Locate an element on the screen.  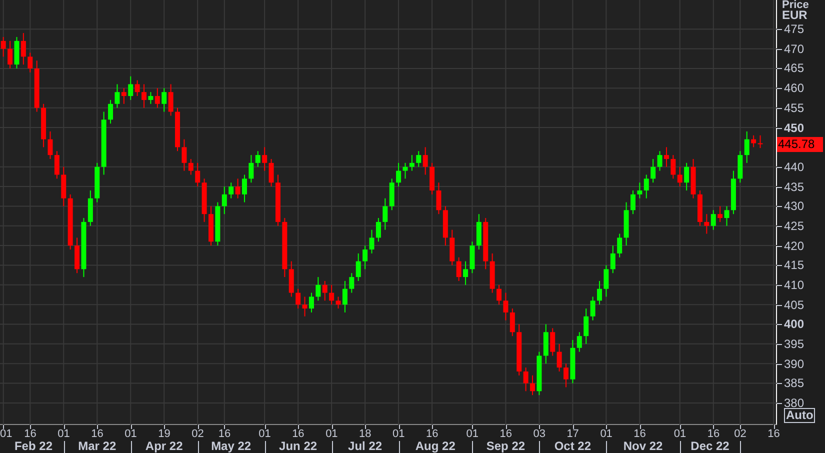
auto-scale-button: Auto is located at coordinates (800, 415).